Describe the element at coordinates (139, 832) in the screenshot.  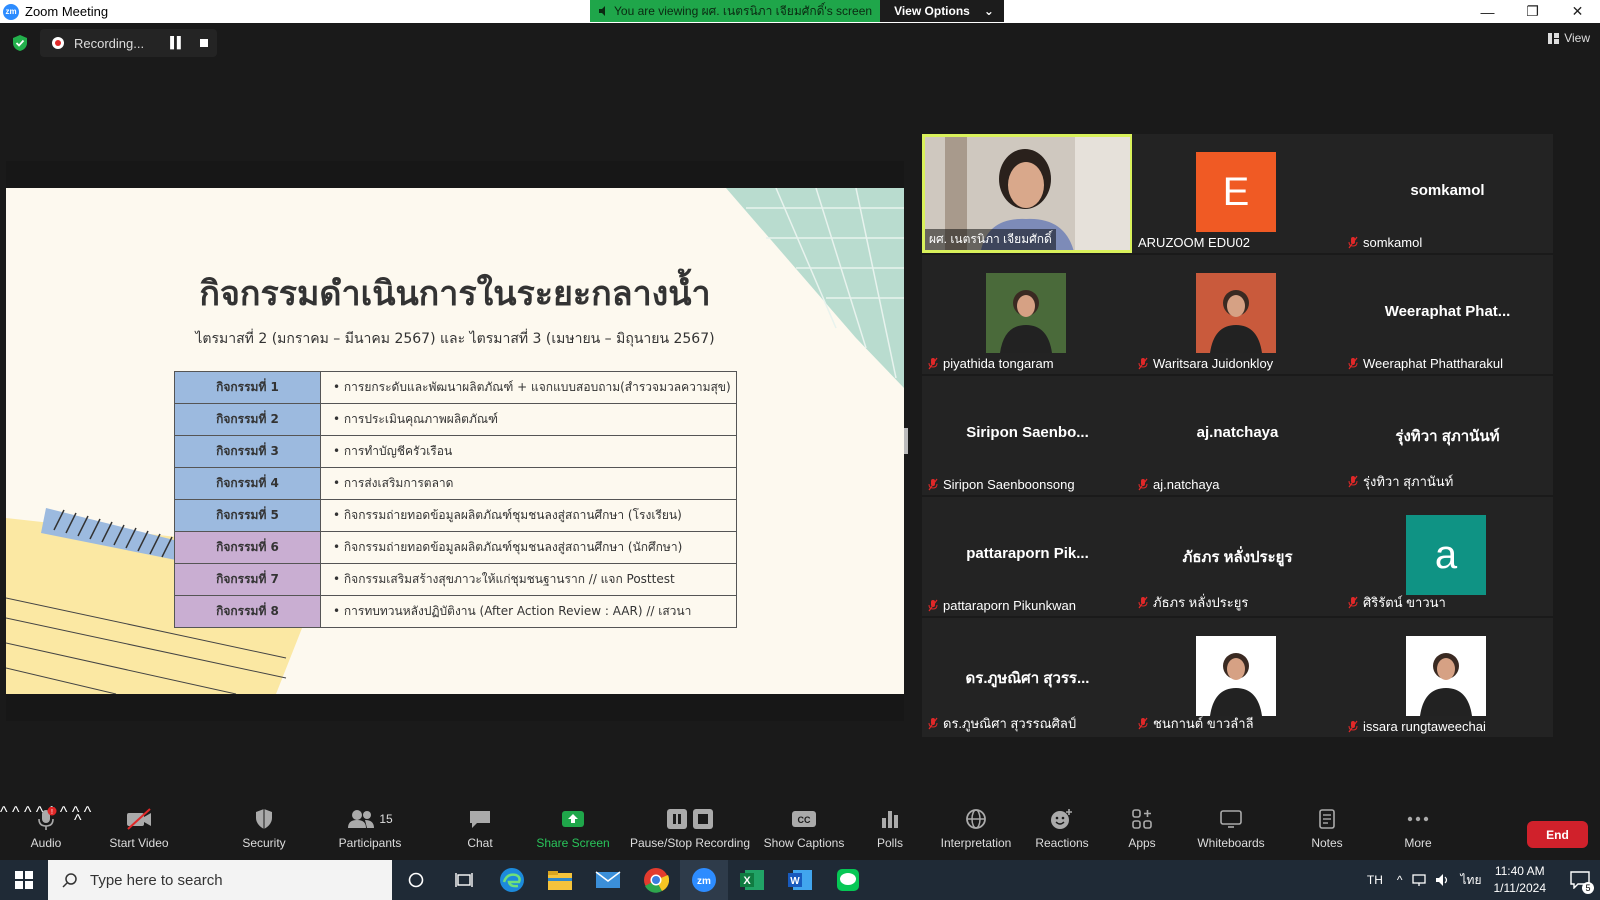
I see `start-video-button: Start Video` at that location.